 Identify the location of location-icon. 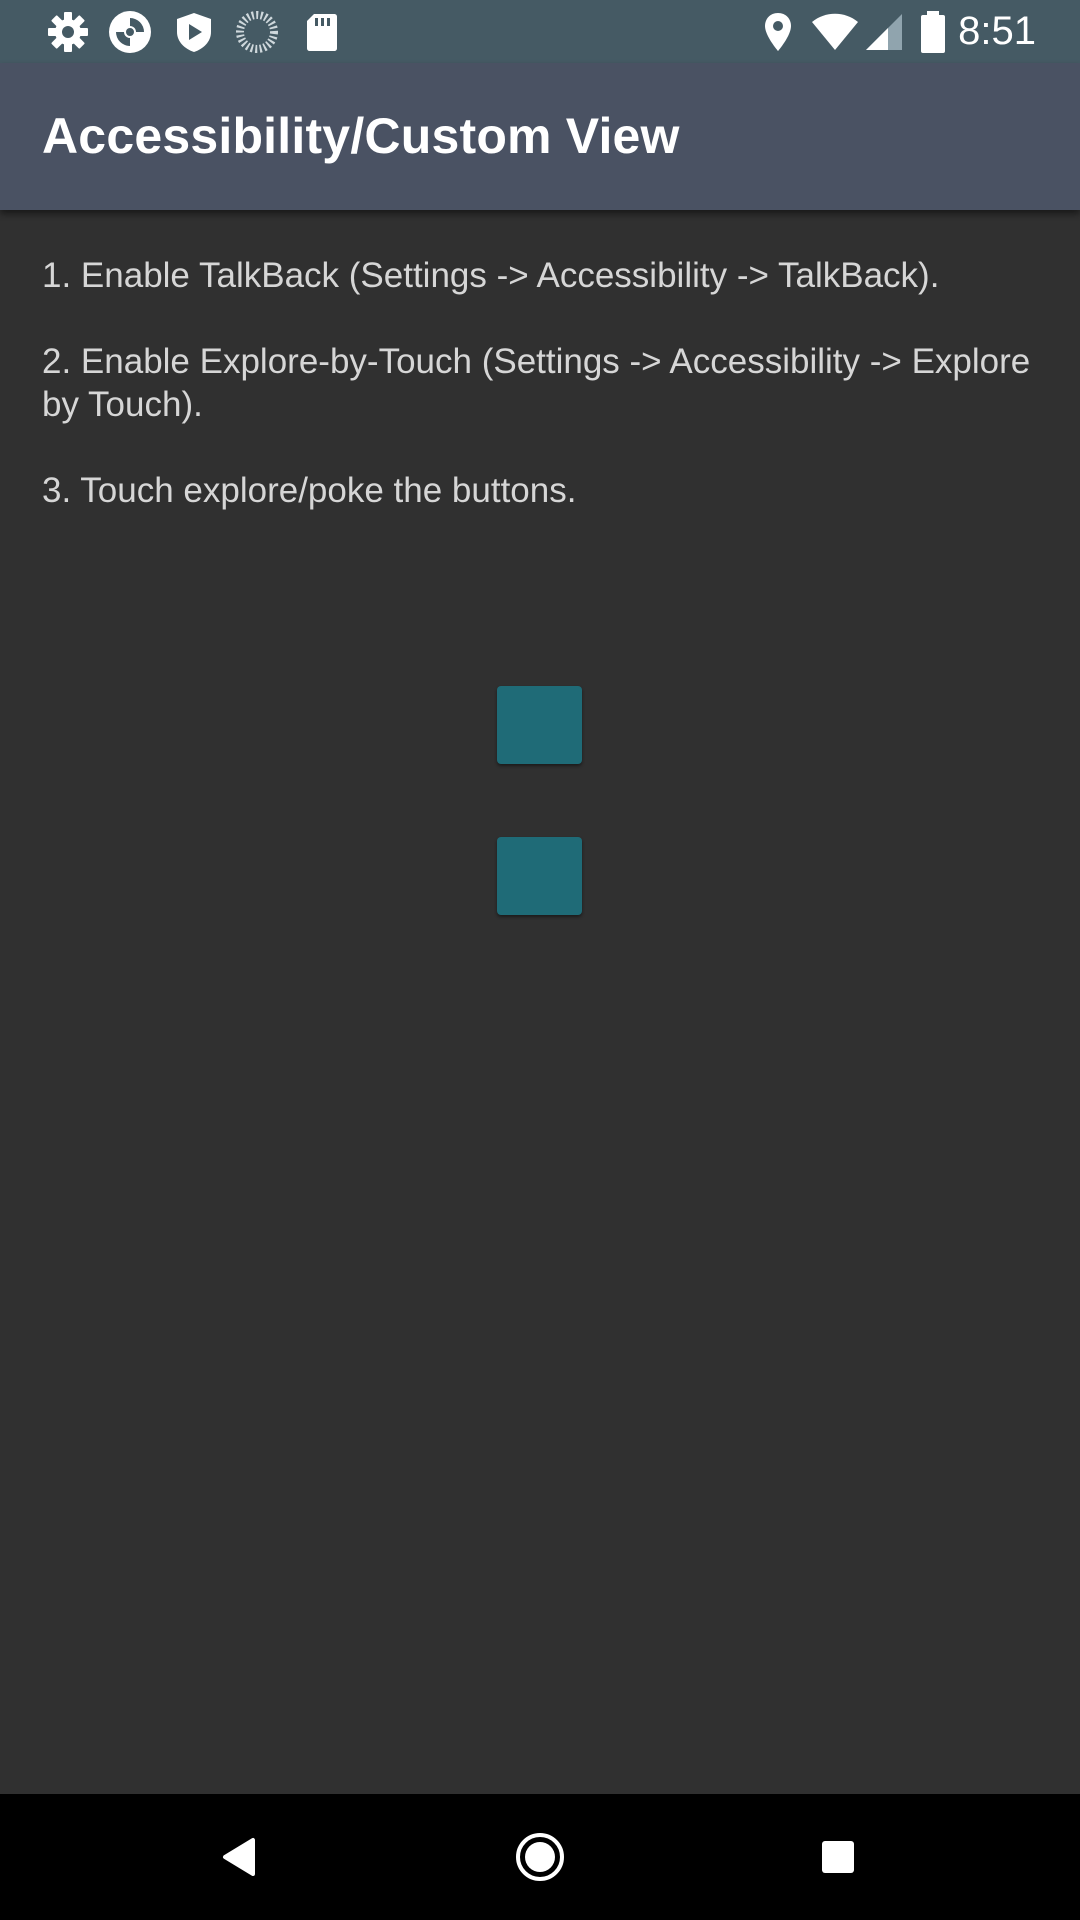
(778, 32).